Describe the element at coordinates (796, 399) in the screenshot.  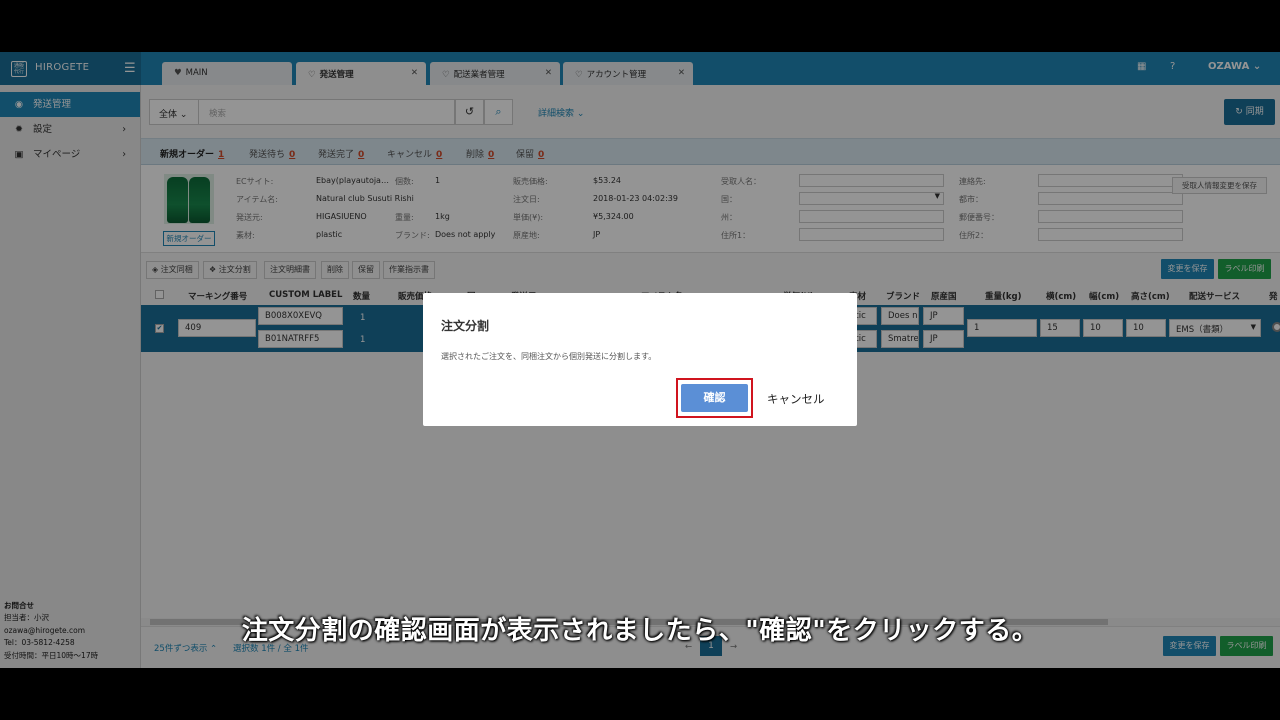
I see `cancel-button: キャンセル` at that location.